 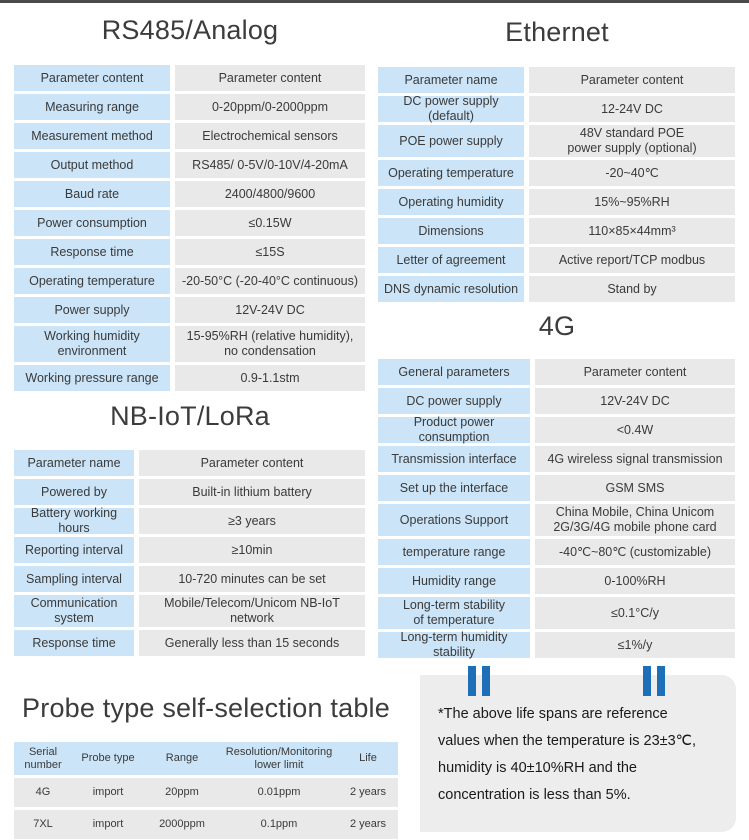 What do you see at coordinates (206, 708) in the screenshot?
I see `section-title-probe: Probe type self-selection table` at bounding box center [206, 708].